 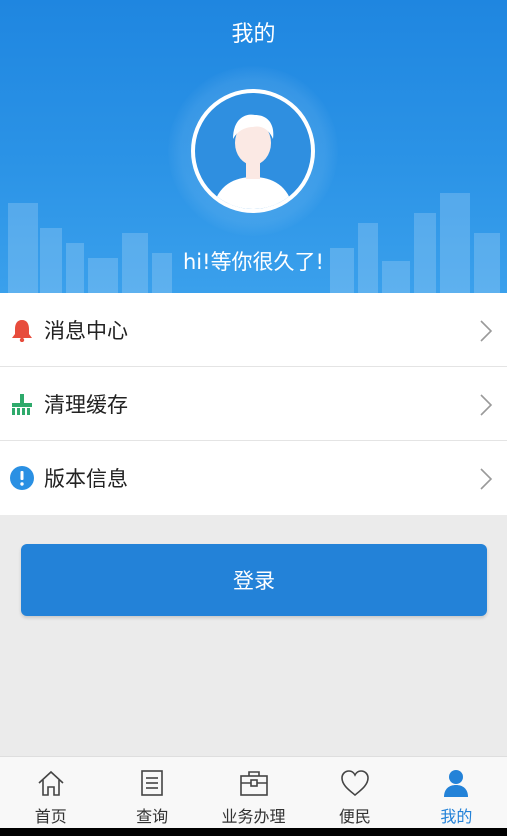 What do you see at coordinates (456, 783) in the screenshot?
I see `person-icon` at bounding box center [456, 783].